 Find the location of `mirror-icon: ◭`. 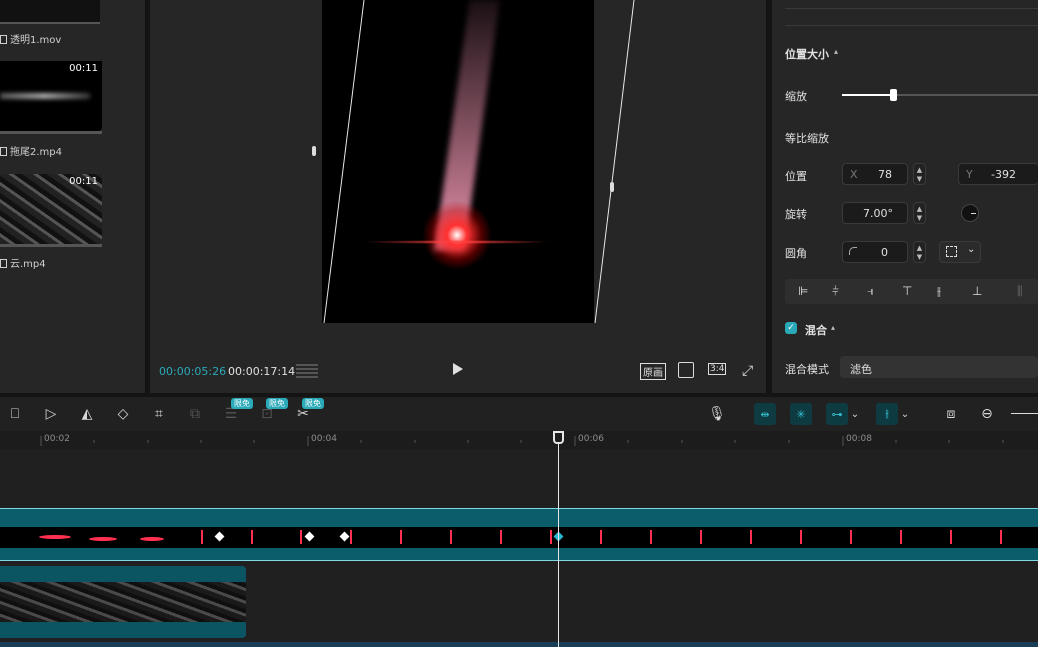

mirror-icon: ◭ is located at coordinates (87, 414).